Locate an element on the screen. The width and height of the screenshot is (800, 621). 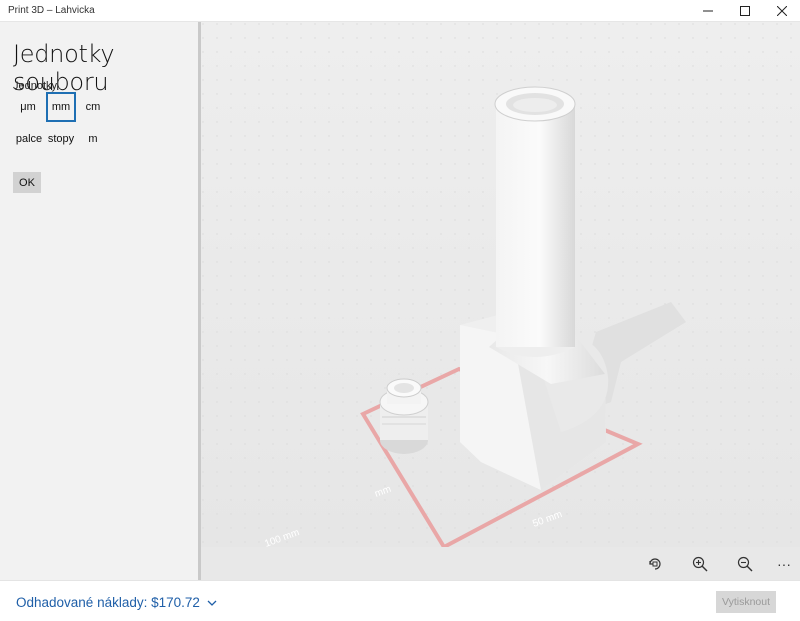
maximize-icon is located at coordinates (744, 10).